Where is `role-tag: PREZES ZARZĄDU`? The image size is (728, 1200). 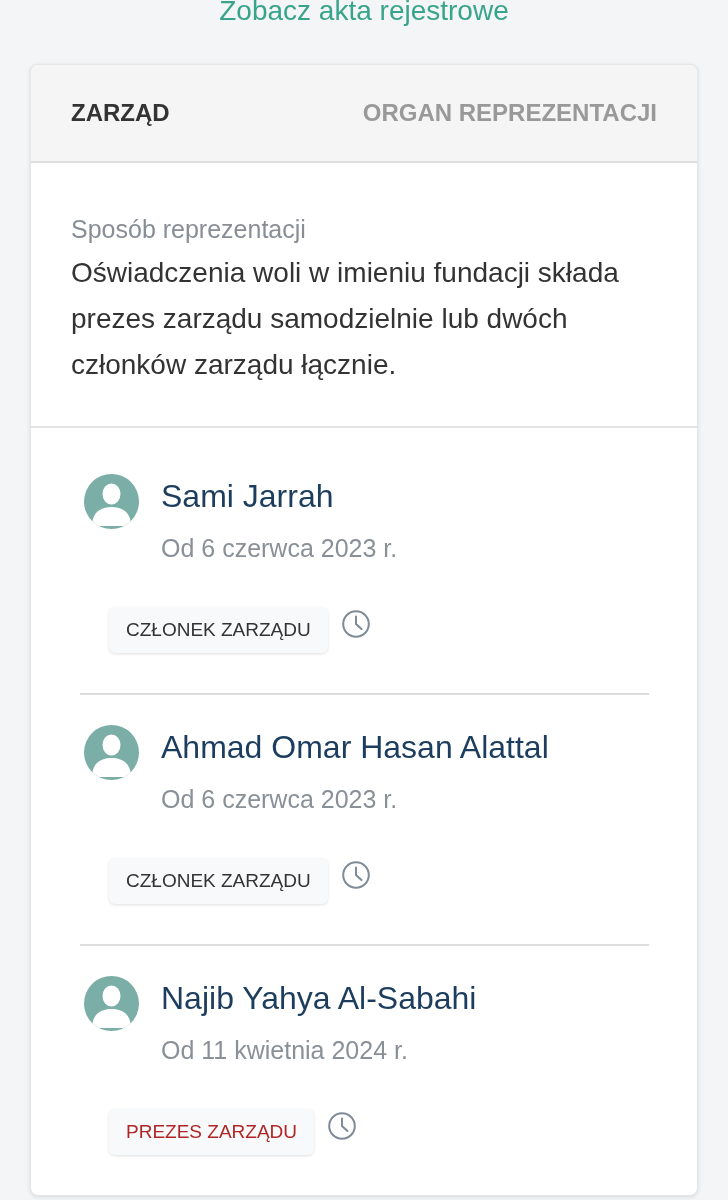
role-tag: PREZES ZARZĄDU is located at coordinates (212, 1132).